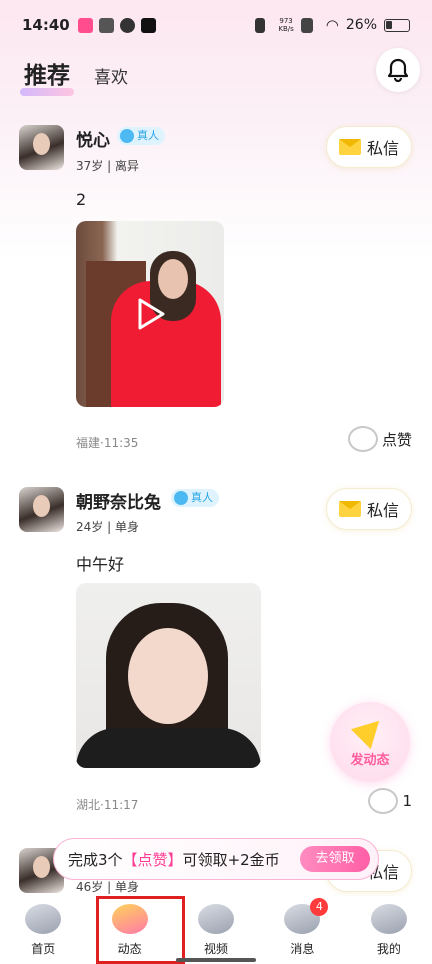 This screenshot has width=432, height=964. What do you see at coordinates (216, 25) in the screenshot?
I see `status-bar: 14:40 973 KB/s ◠ 26%` at bounding box center [216, 25].